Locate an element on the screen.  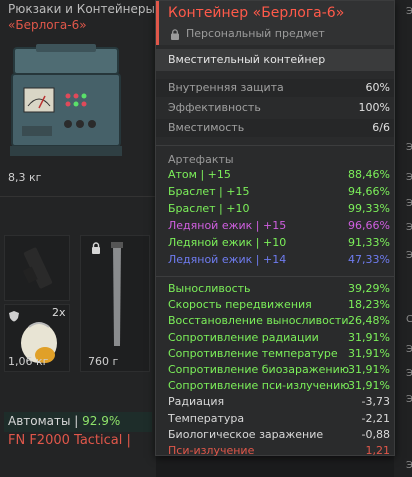
artifact-row: Атом | +15 88,46% is located at coordinates (279, 177).